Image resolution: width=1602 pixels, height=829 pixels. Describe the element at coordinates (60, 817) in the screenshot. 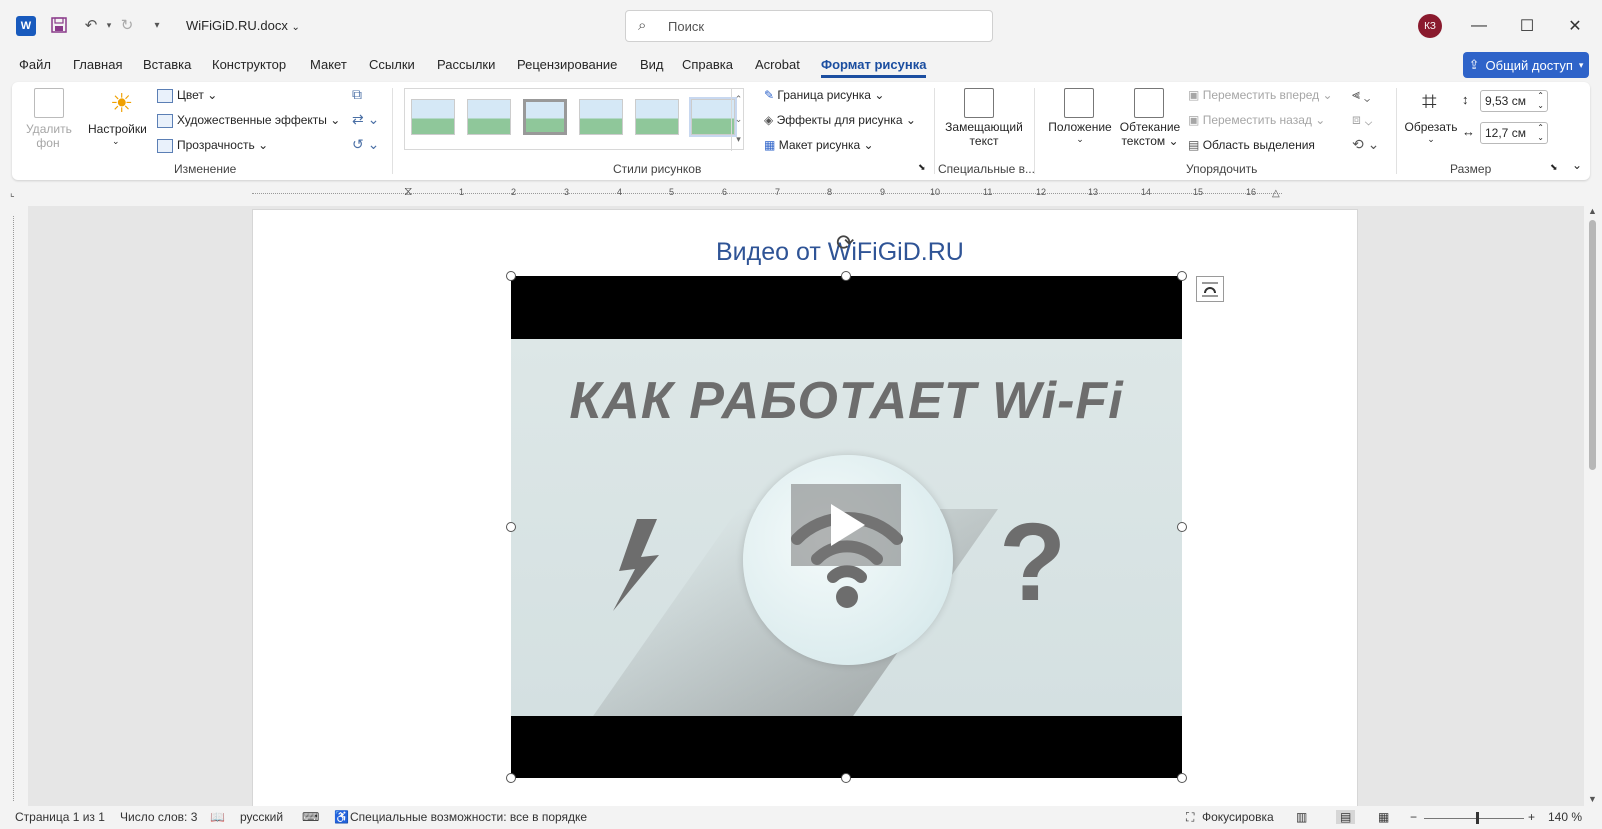

I see `page-count: Страница 1 из 1` at that location.